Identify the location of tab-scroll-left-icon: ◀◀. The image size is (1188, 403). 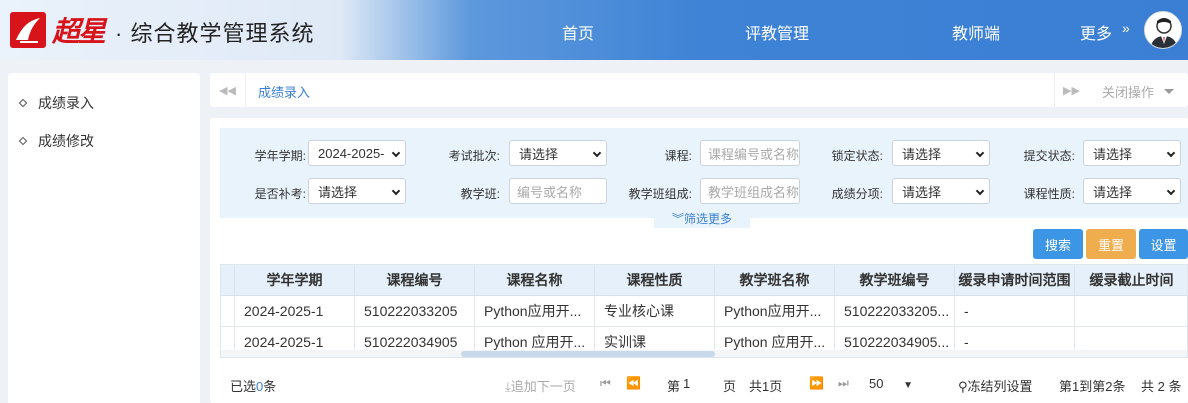
(228, 90).